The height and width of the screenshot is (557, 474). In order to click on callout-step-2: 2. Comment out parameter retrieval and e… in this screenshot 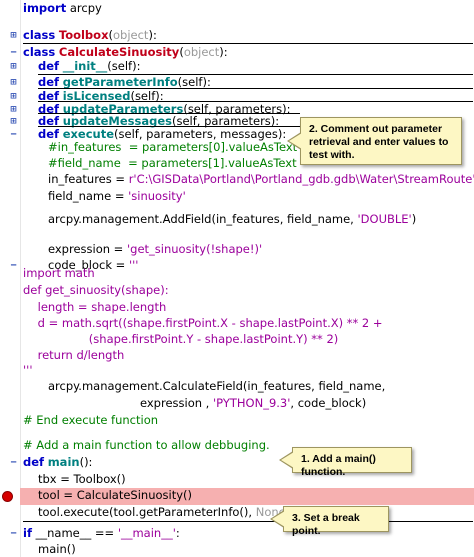, I will do `click(374, 141)`.